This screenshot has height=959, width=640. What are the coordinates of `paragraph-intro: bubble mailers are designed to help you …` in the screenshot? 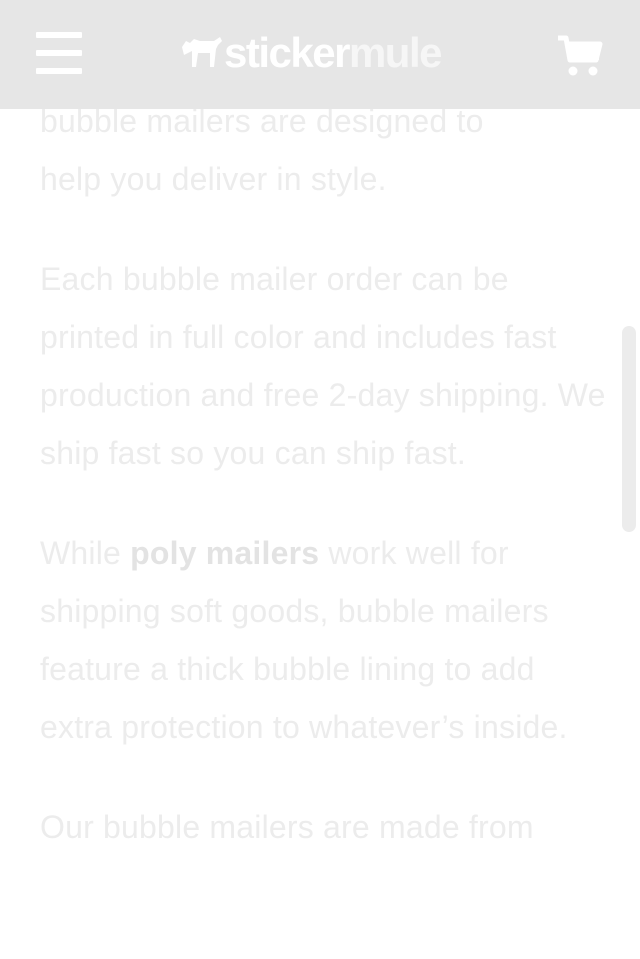 It's located at (325, 150).